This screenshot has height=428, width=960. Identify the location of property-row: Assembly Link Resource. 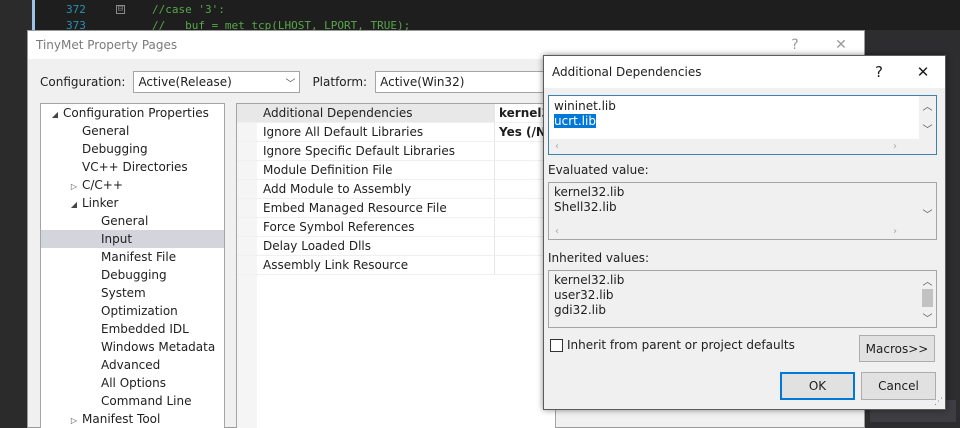
(396, 265).